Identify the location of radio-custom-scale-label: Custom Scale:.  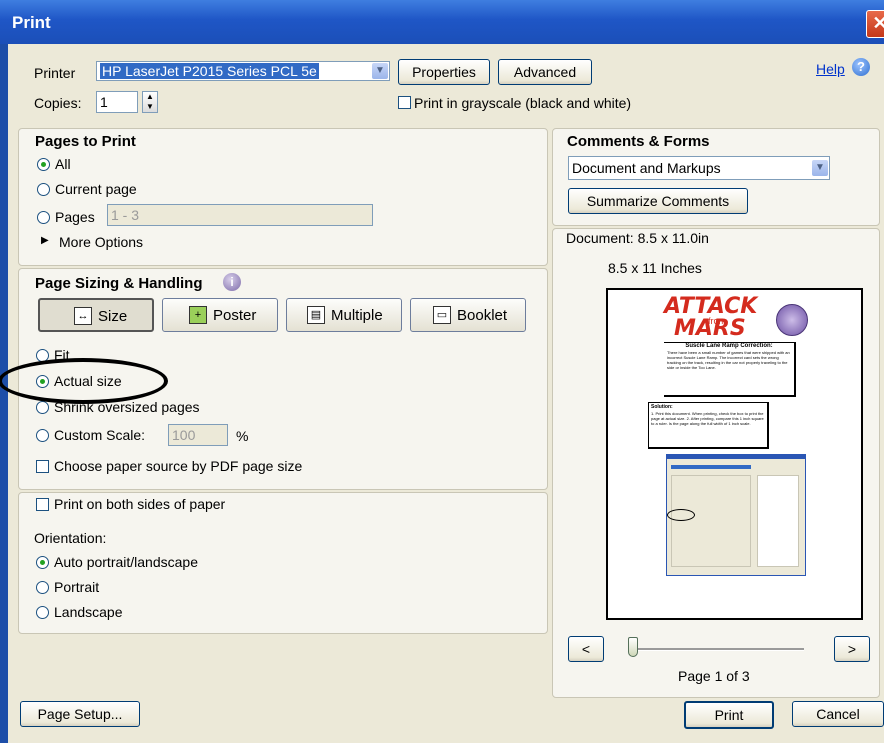
(100, 435).